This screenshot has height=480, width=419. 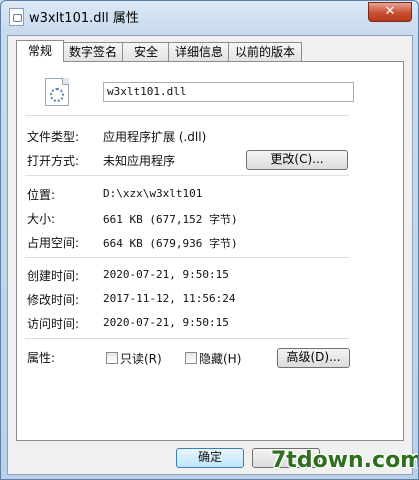 I want to click on close-button: ✕, so click(x=390, y=12).